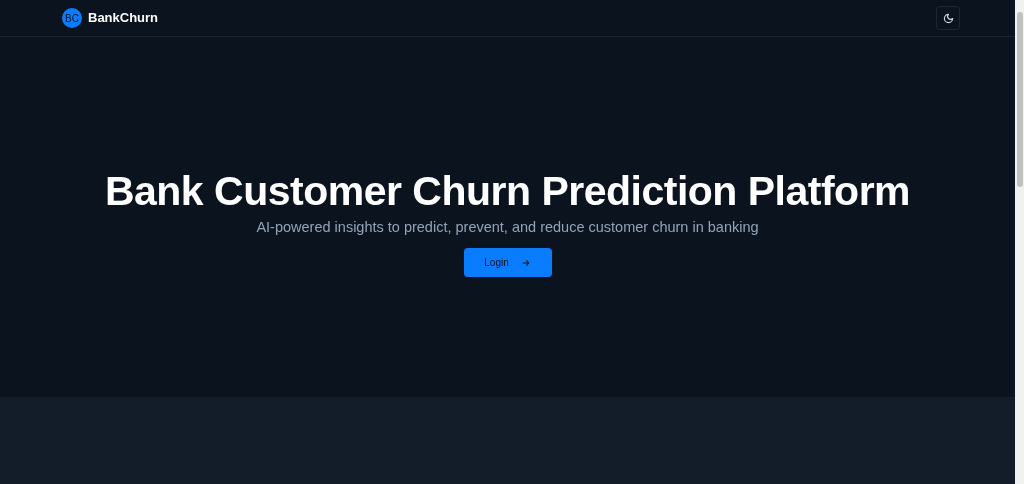 The height and width of the screenshot is (484, 1024). Describe the element at coordinates (507, 190) in the screenshot. I see `hero-title: Bank Customer Churn Prediction Platform` at that location.